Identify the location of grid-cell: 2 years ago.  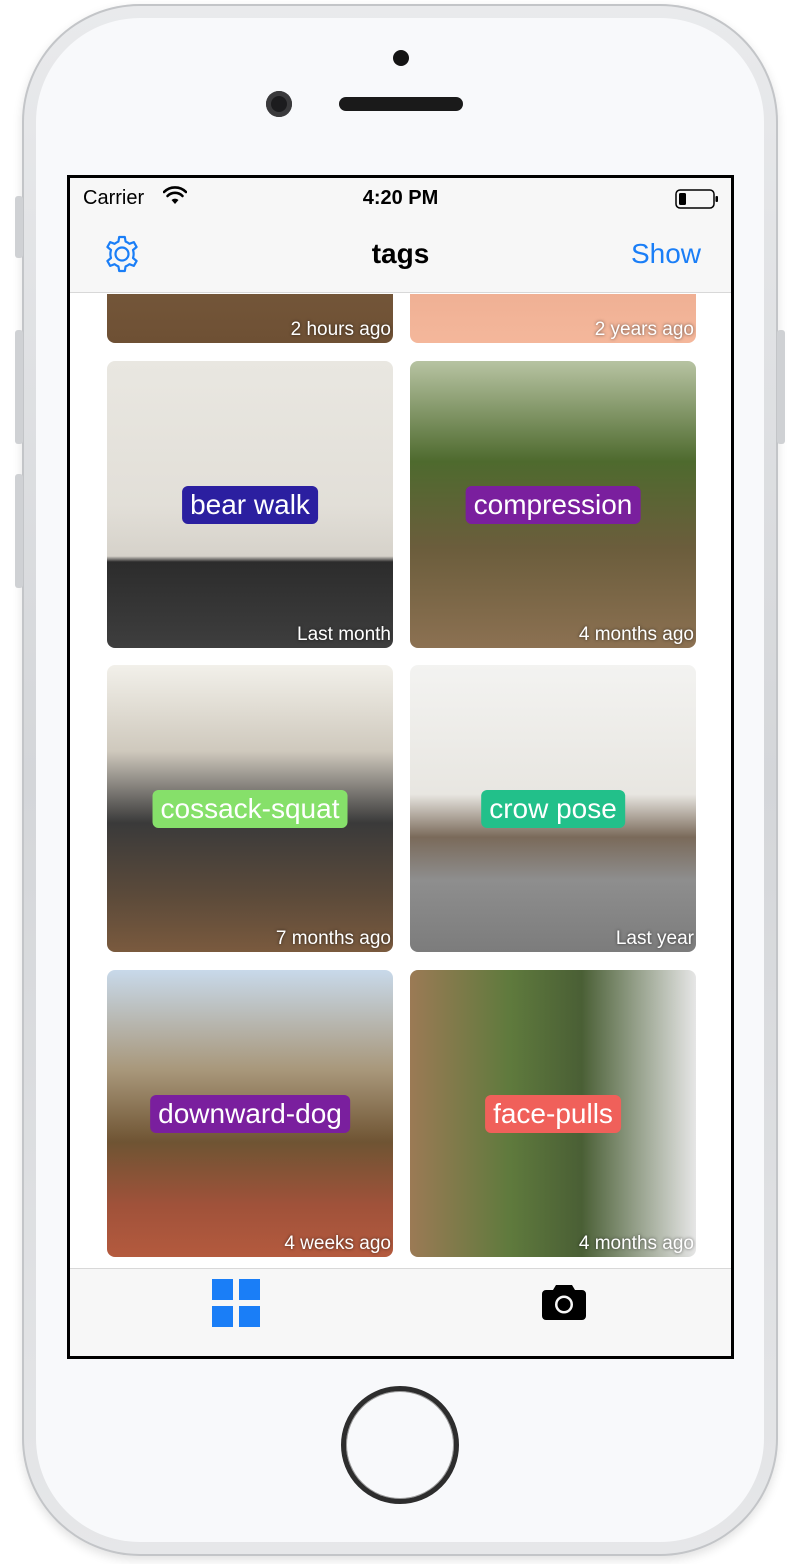
(553, 318).